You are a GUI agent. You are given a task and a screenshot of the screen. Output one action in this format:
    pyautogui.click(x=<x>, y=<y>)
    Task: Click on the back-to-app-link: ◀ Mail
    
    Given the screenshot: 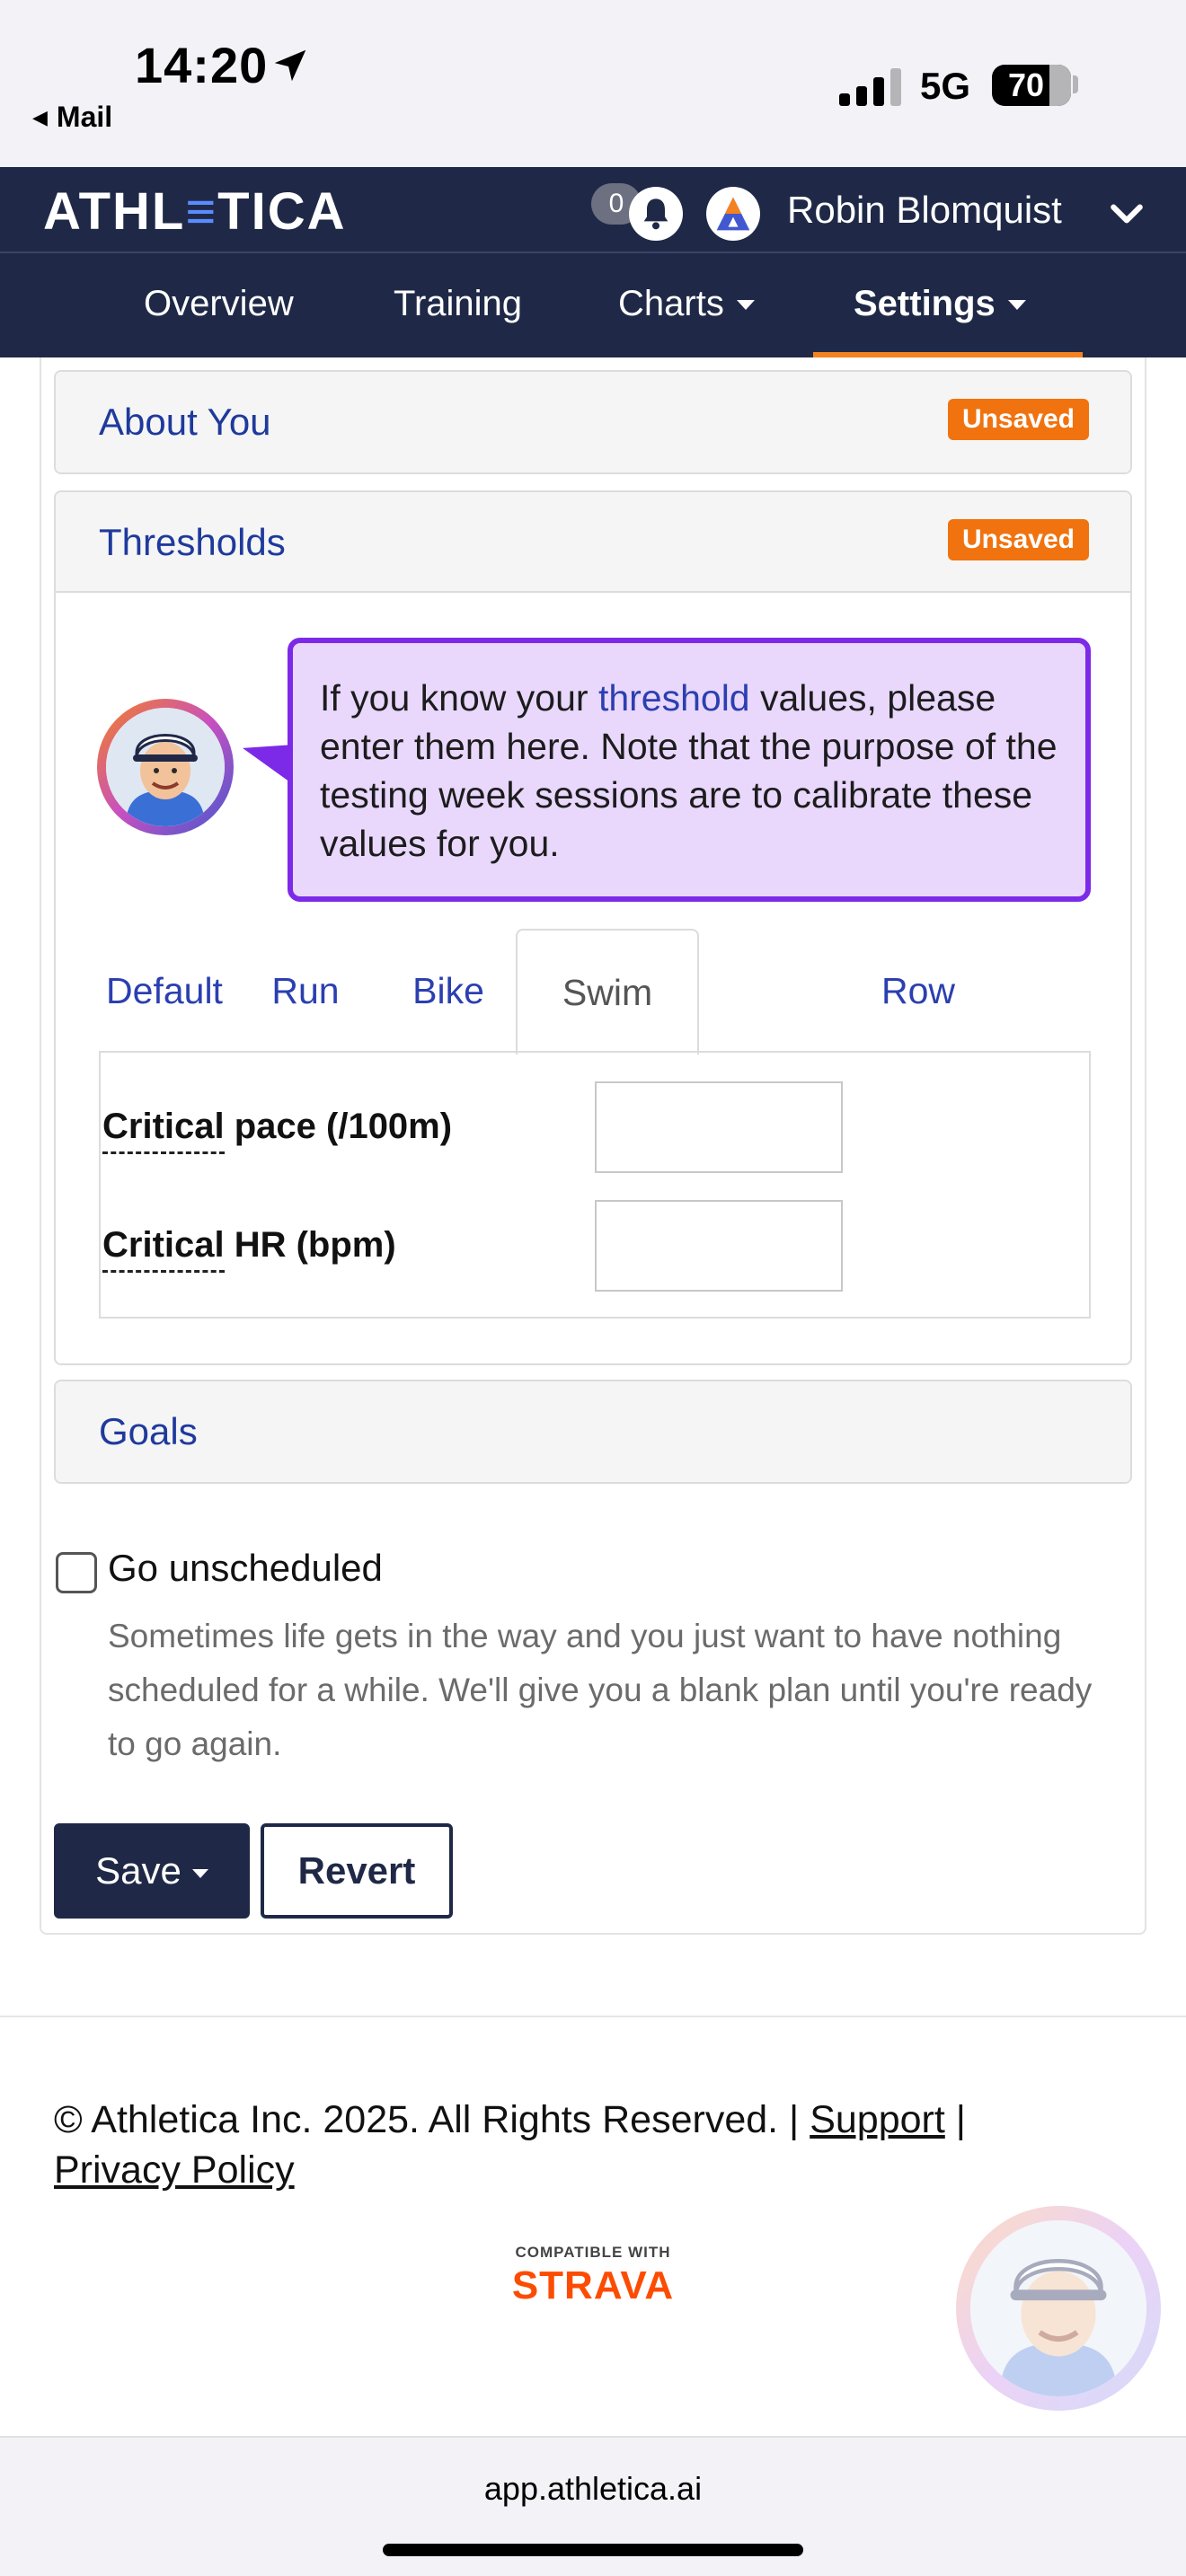 What is the action you would take?
    pyautogui.click(x=72, y=117)
    